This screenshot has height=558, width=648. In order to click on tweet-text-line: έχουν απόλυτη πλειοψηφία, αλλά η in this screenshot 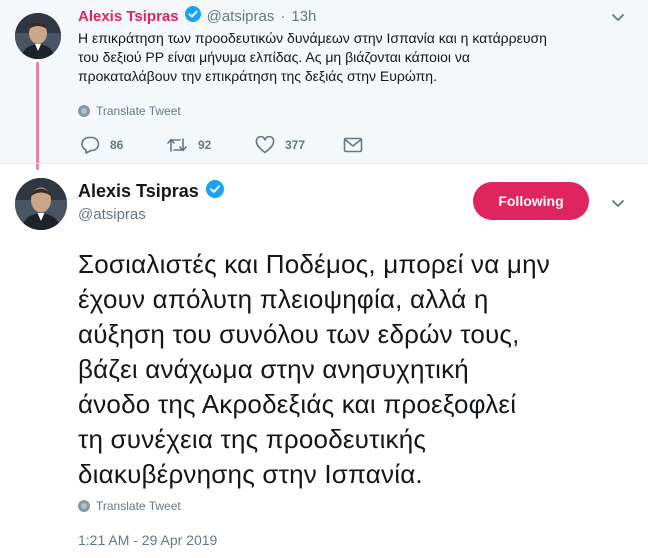, I will do `click(283, 299)`.